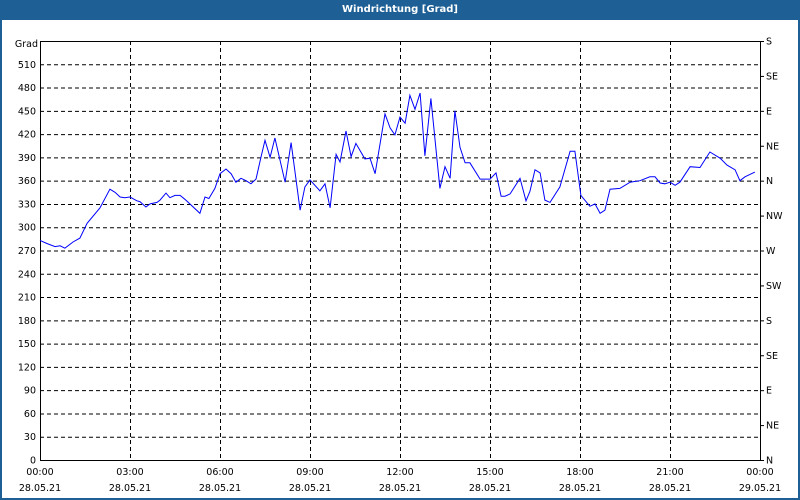 The image size is (800, 500). Describe the element at coordinates (27, 228) in the screenshot. I see `y-tick-label: 300` at that location.